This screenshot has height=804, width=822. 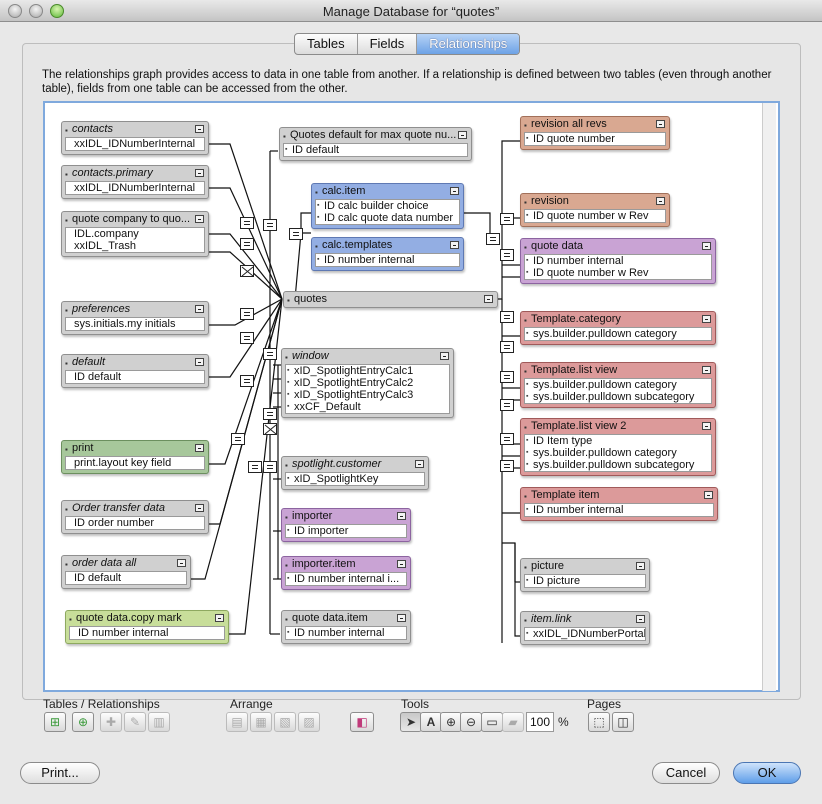 I want to click on field: xxIDL_Trash, so click(x=135, y=246).